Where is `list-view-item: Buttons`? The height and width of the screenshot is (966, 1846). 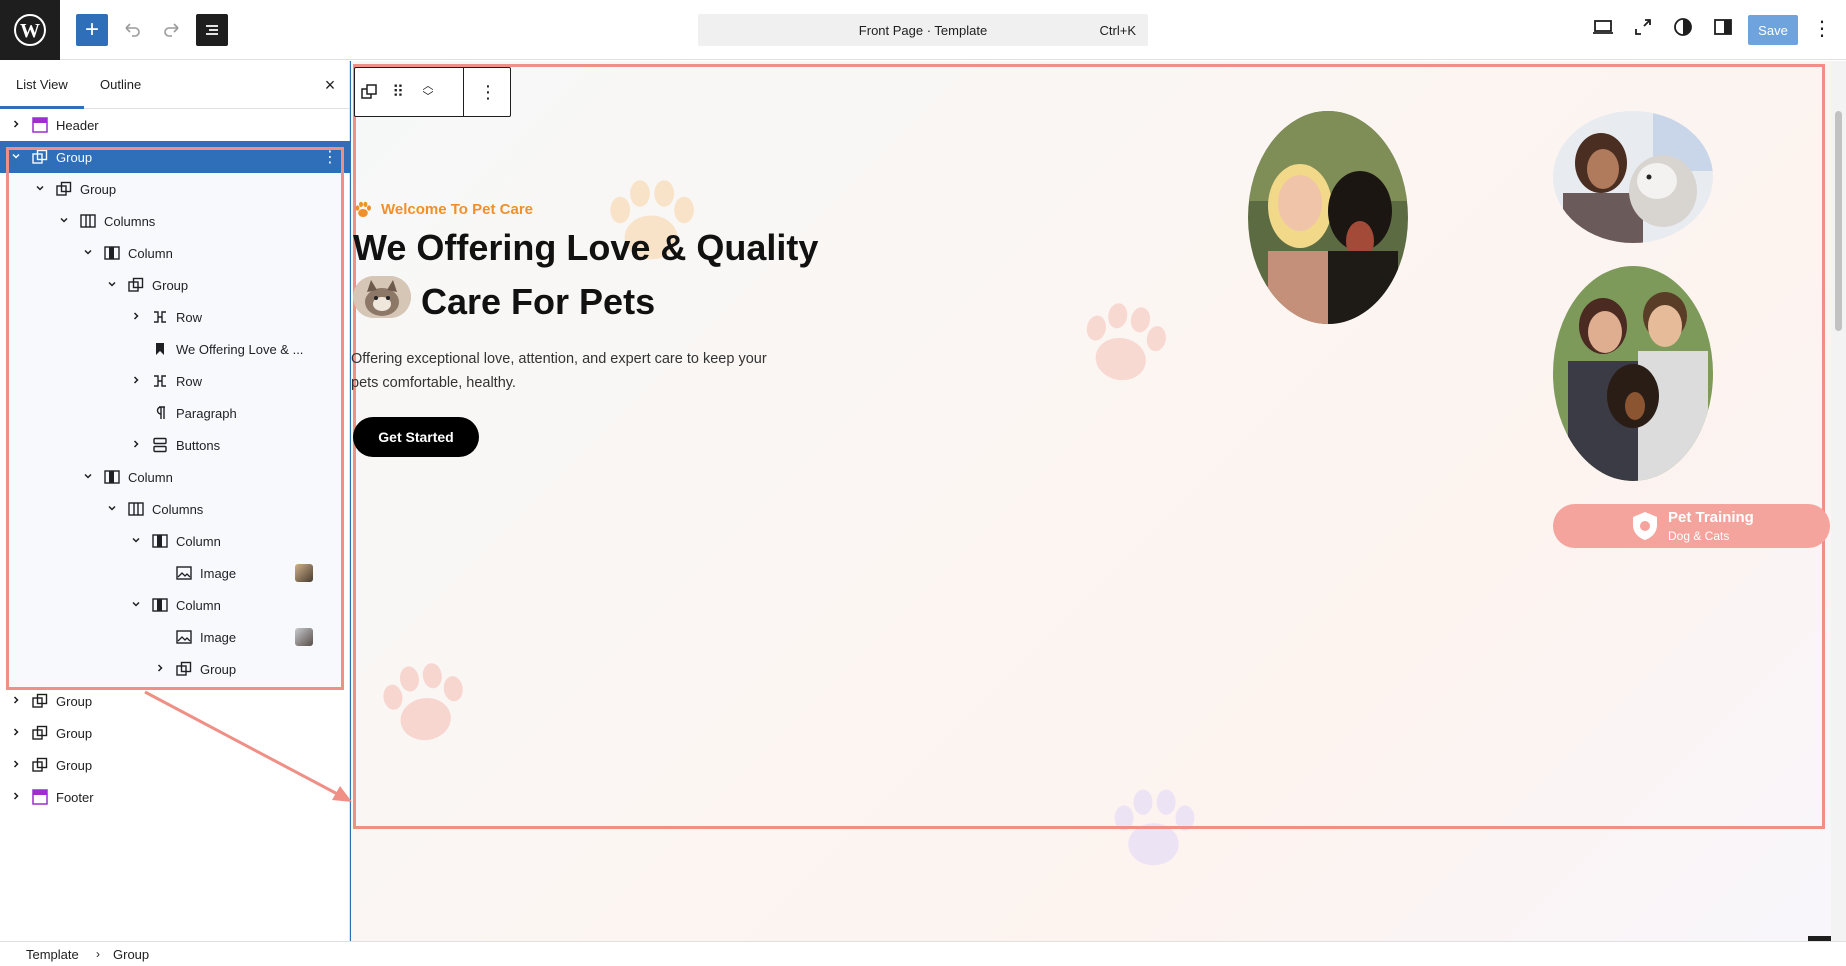
list-view-item: Buttons is located at coordinates (175, 445).